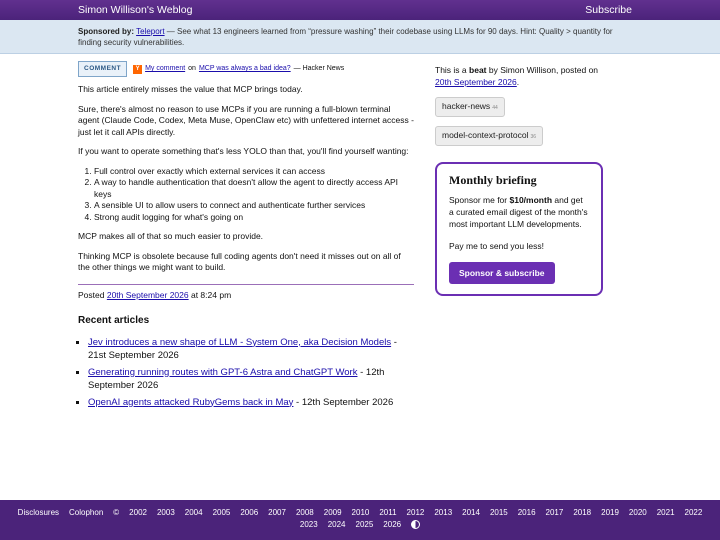 This screenshot has width=720, height=540. What do you see at coordinates (319, 69) in the screenshot?
I see `comment-source: — Hacker News` at bounding box center [319, 69].